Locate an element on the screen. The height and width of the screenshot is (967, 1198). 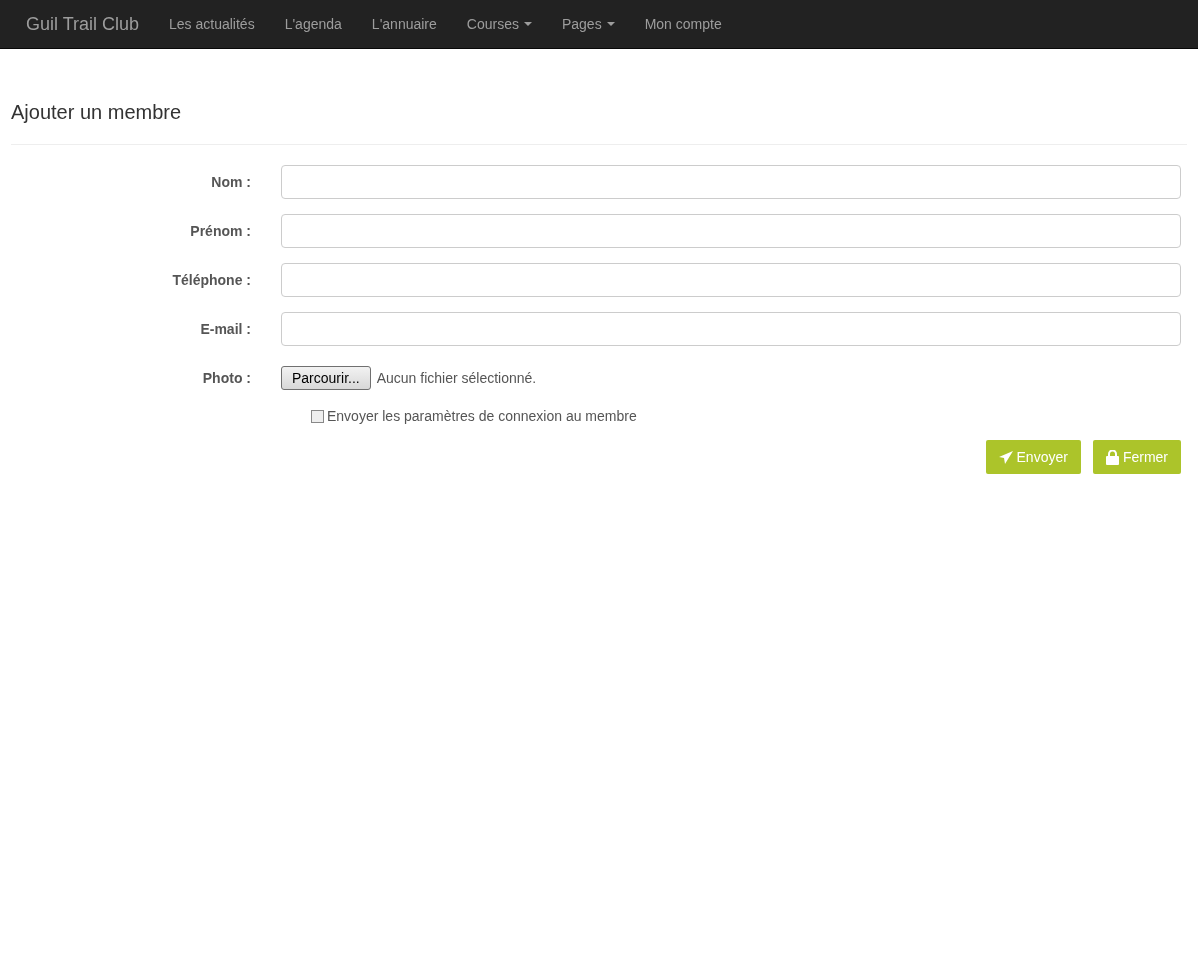
brand-link: Guil Trail Club is located at coordinates (83, 24).